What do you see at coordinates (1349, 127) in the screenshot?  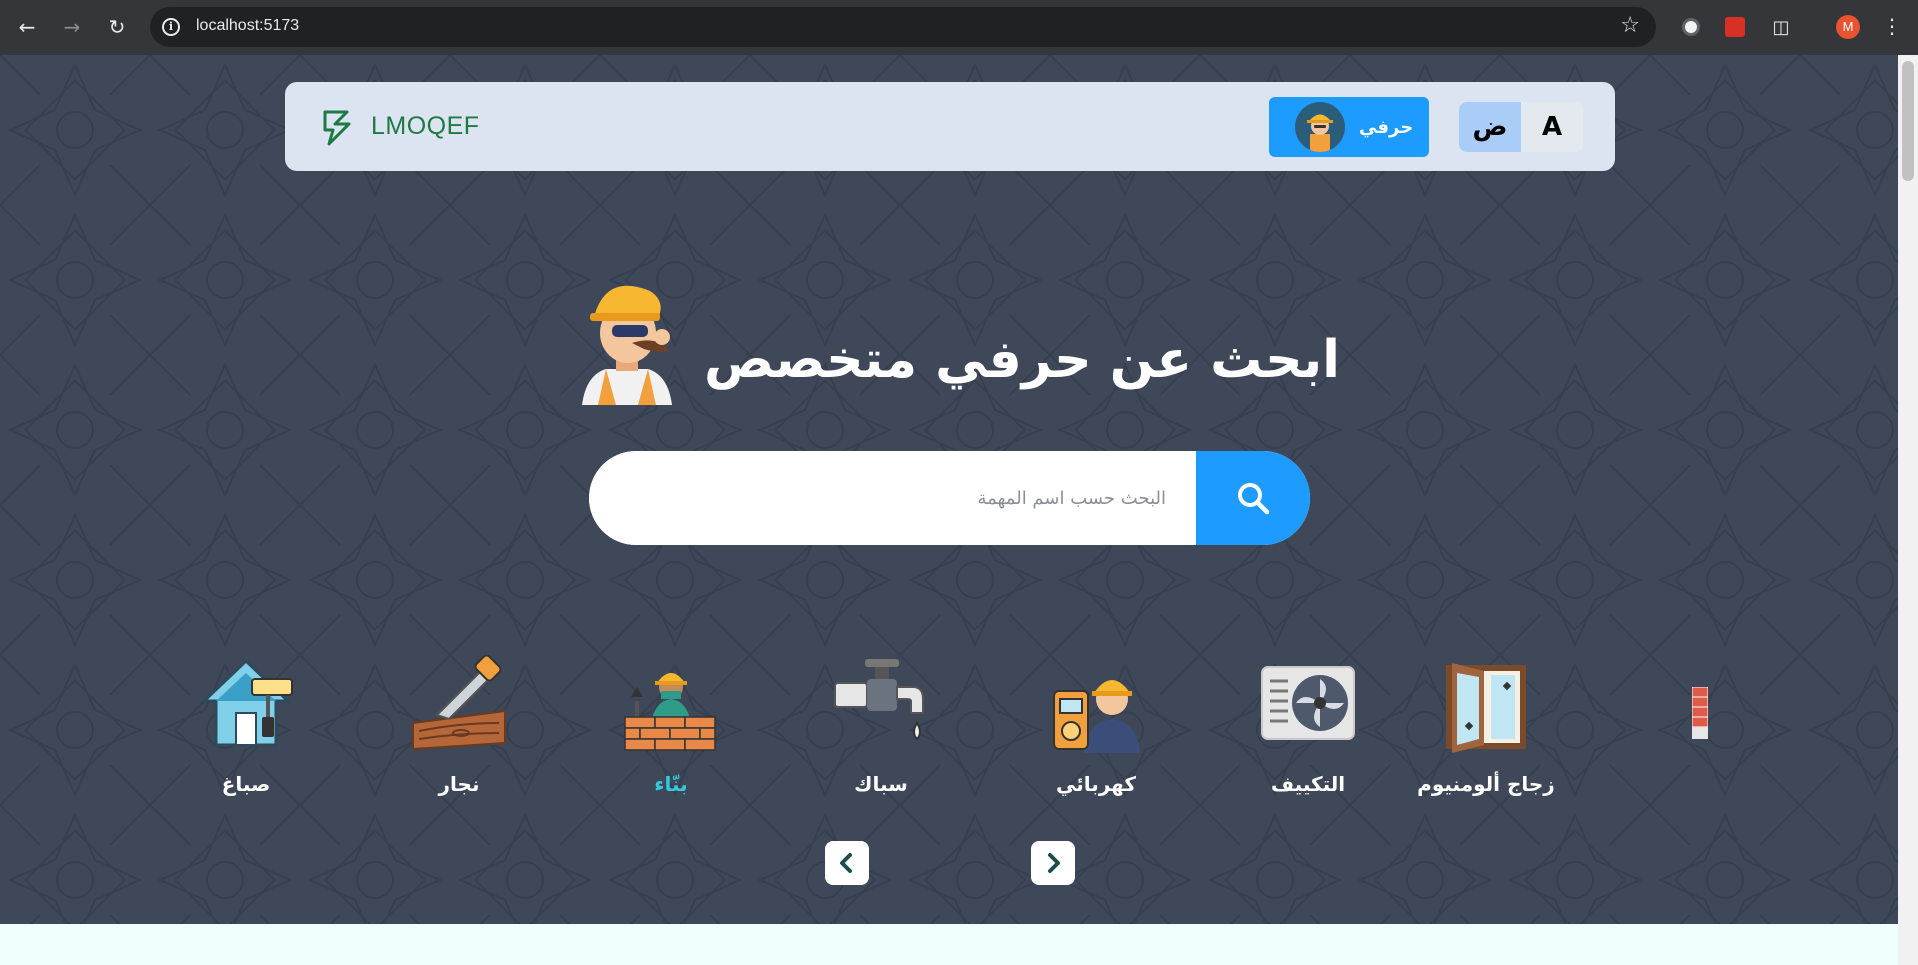 I see `craftsman-button: حرفي` at bounding box center [1349, 127].